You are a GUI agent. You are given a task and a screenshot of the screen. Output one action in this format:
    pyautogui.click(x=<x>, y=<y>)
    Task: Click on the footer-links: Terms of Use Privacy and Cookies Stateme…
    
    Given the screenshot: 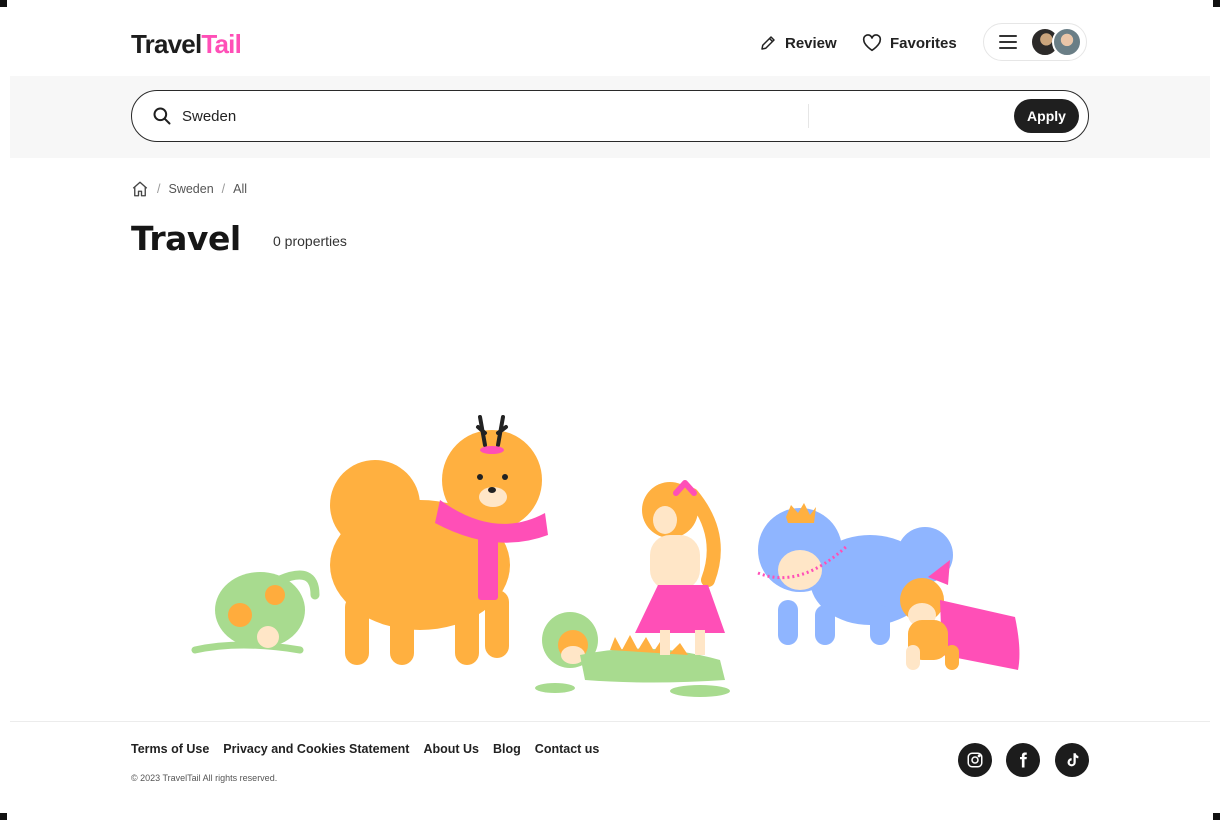 What is the action you would take?
    pyautogui.click(x=365, y=749)
    